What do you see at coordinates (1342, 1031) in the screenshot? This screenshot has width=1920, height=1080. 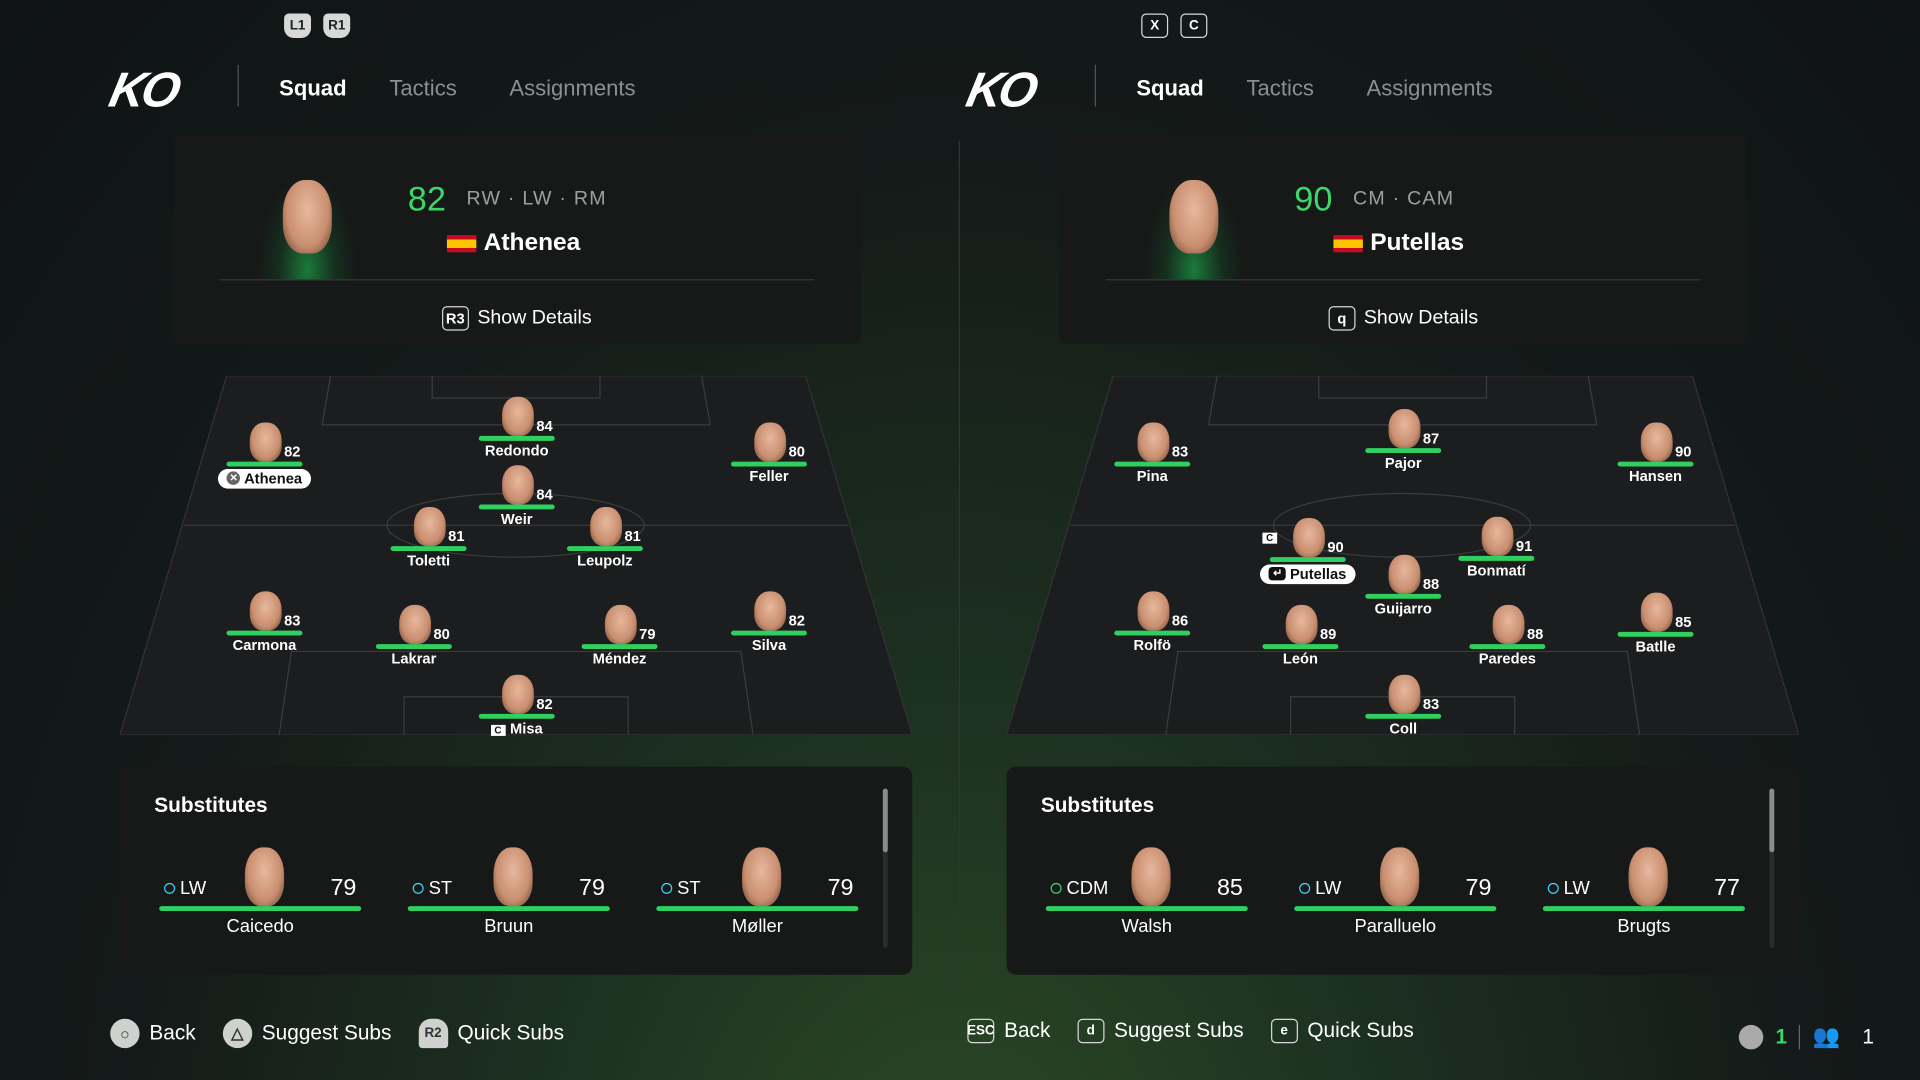 I see `footer-quick-subs-button: e Quick Subs` at bounding box center [1342, 1031].